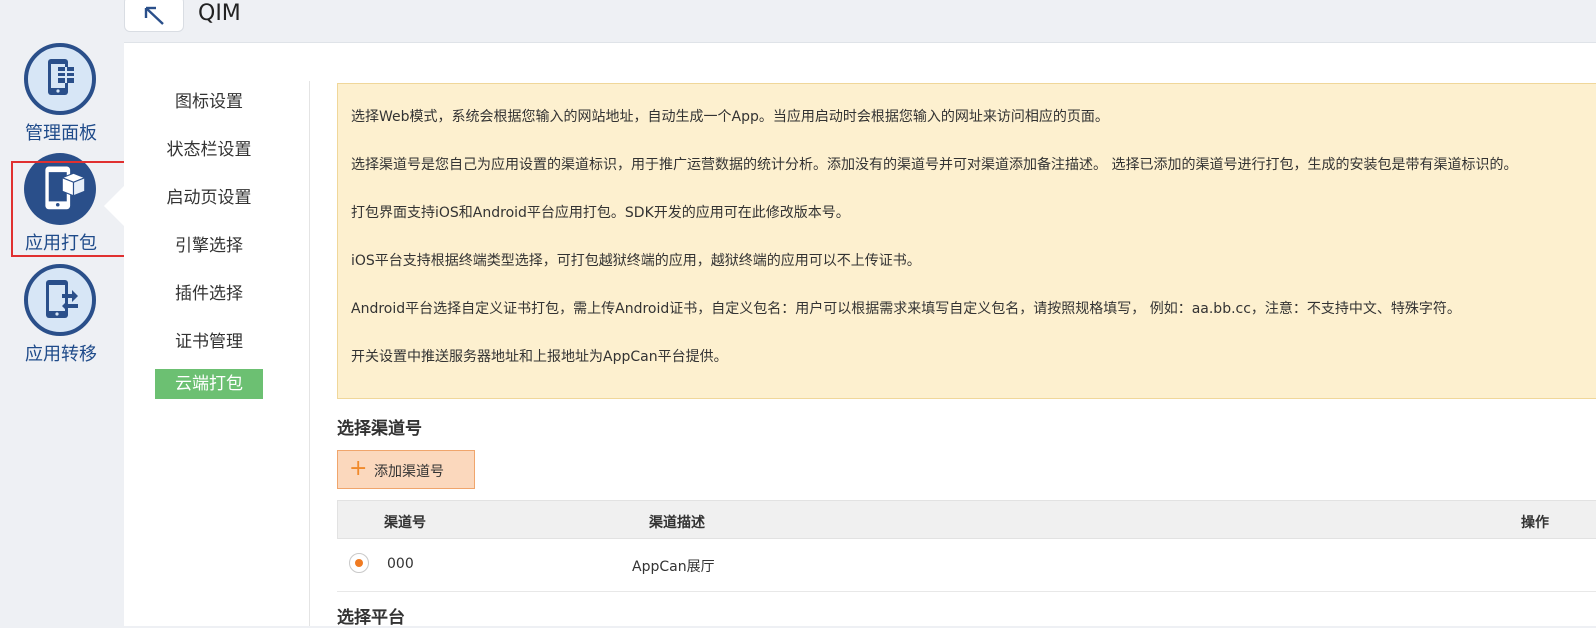  I want to click on column-header-channel-desc: 渠道描述, so click(677, 523).